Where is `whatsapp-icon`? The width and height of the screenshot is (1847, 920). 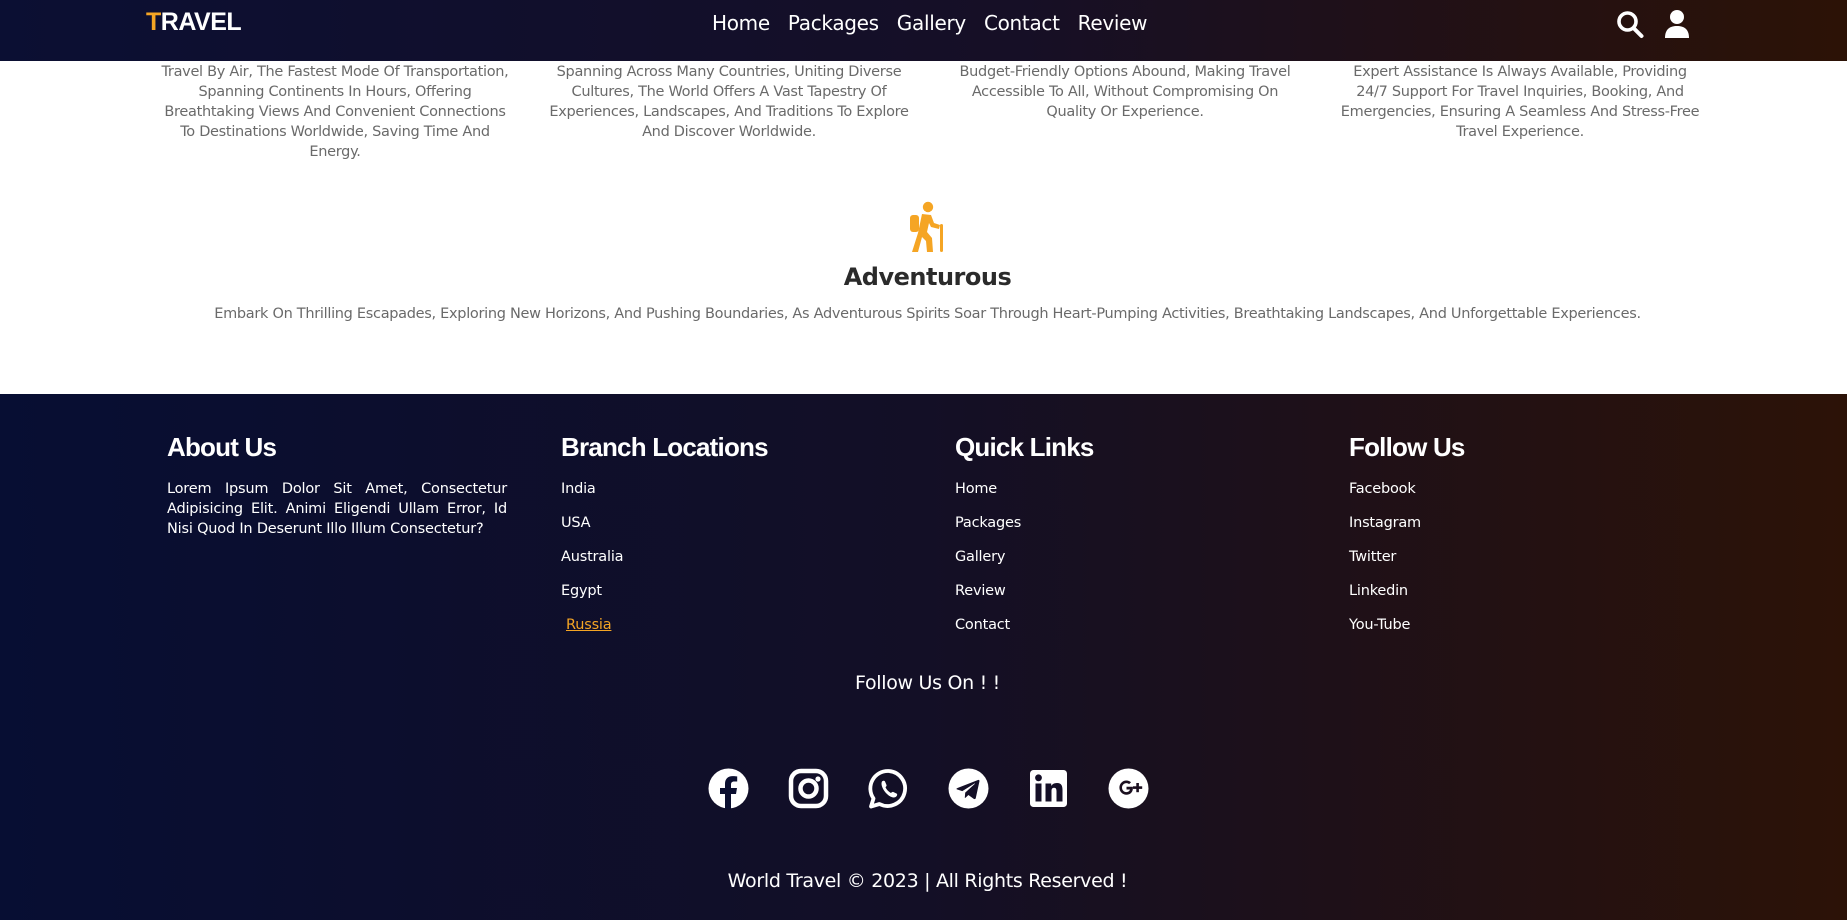 whatsapp-icon is located at coordinates (888, 788).